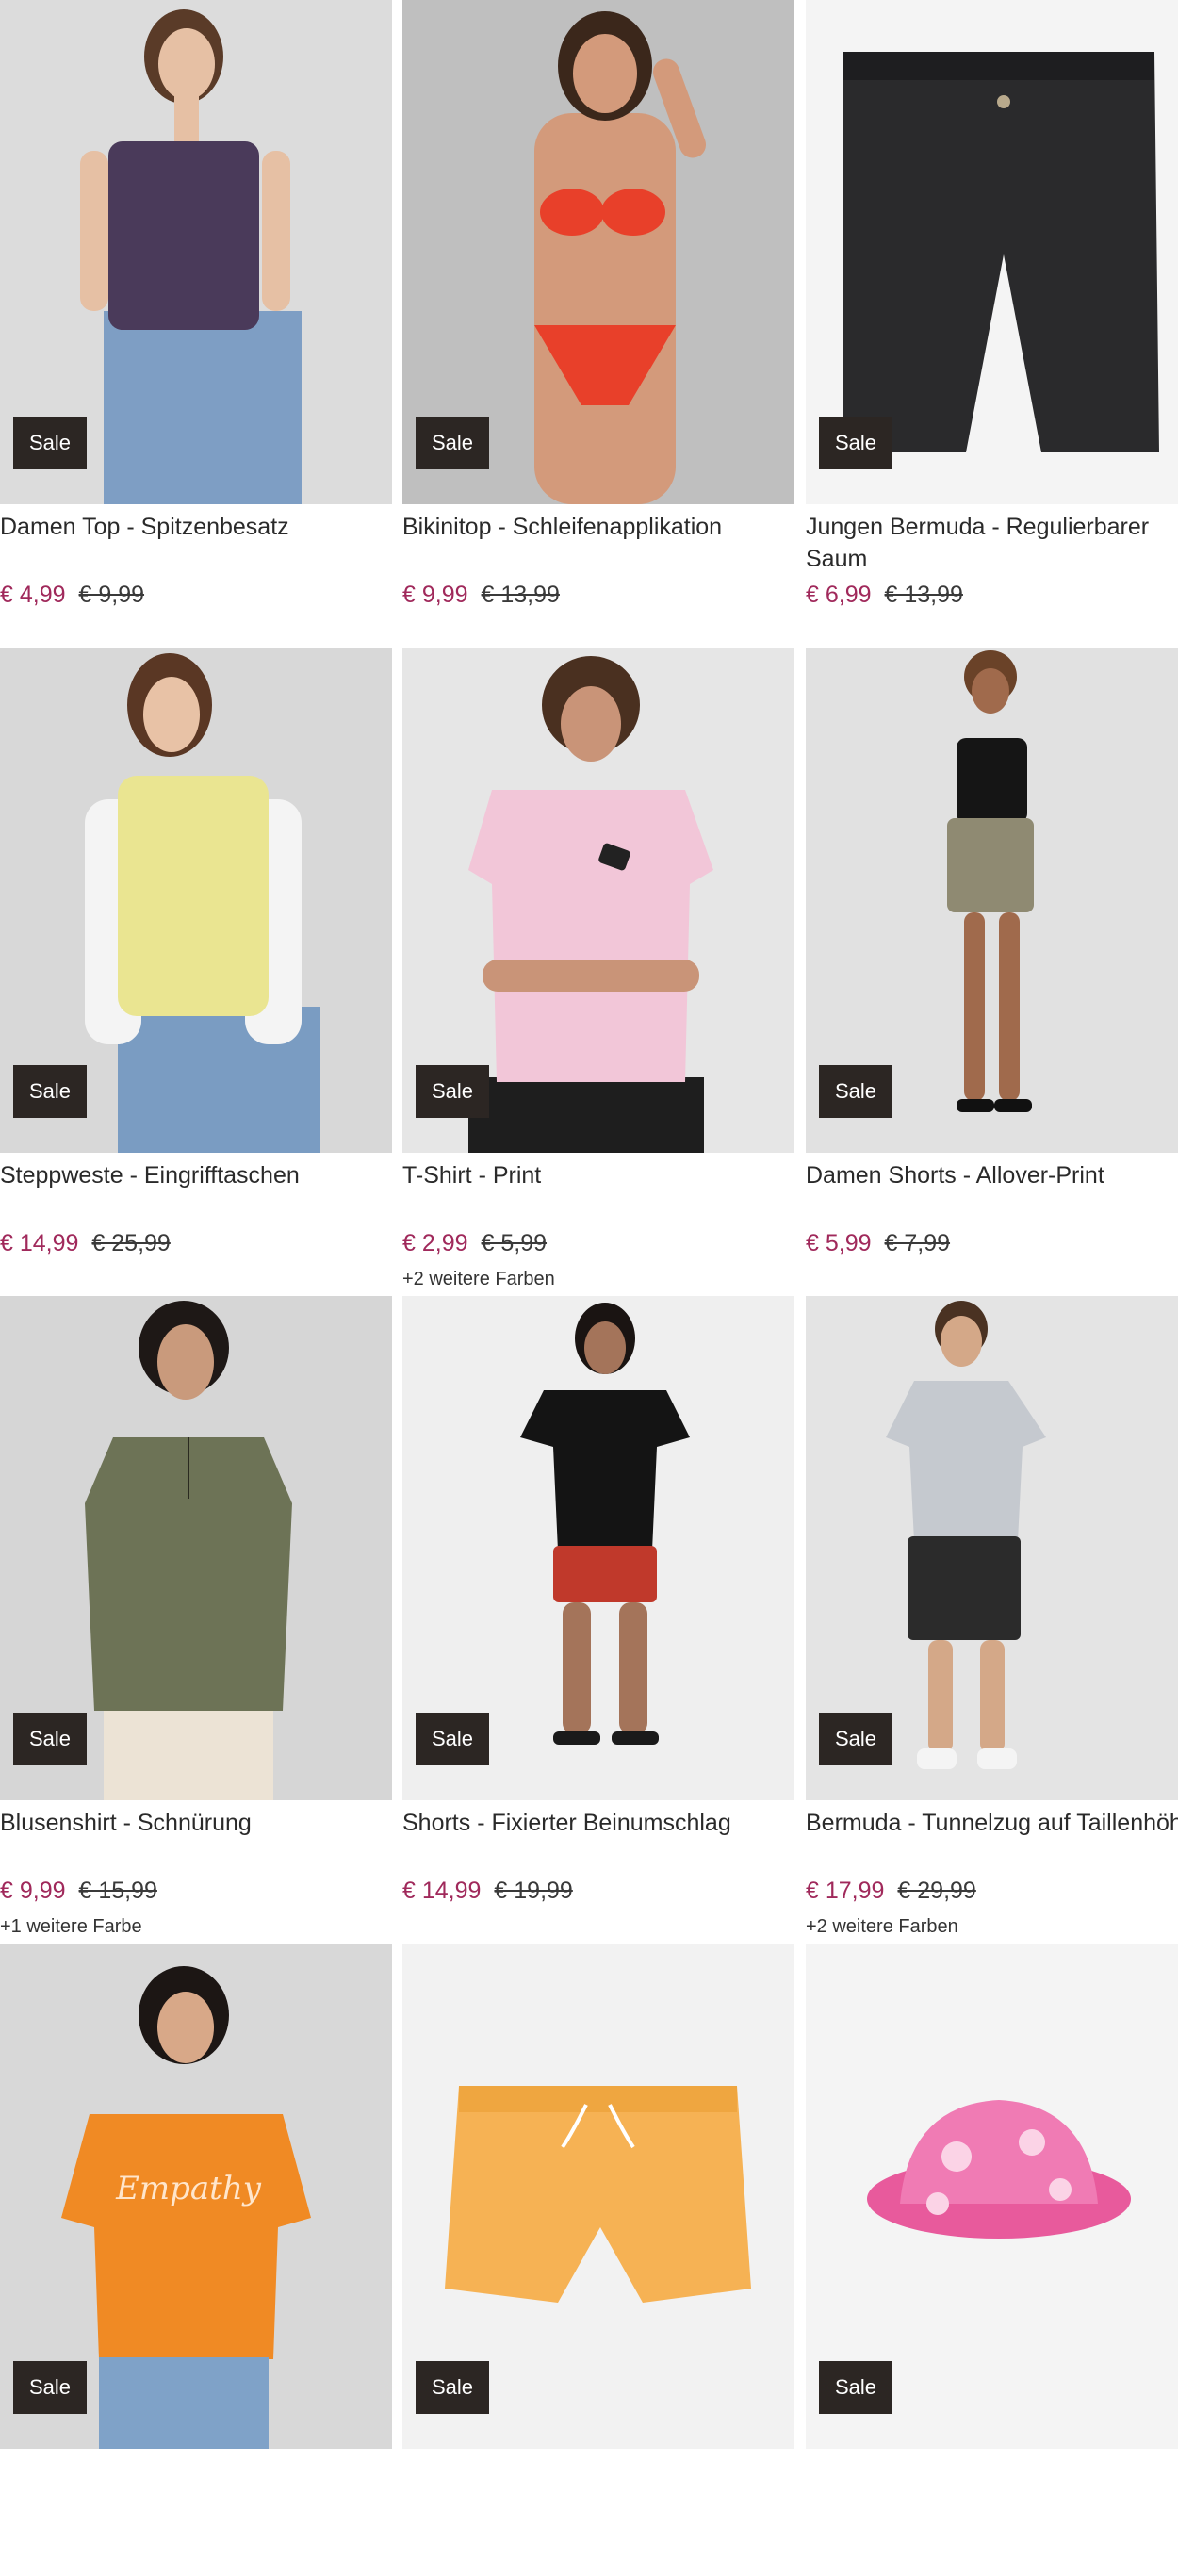 Image resolution: width=1178 pixels, height=2576 pixels. Describe the element at coordinates (85, 1243) in the screenshot. I see `price-row: € 14,99 € 25,99` at that location.